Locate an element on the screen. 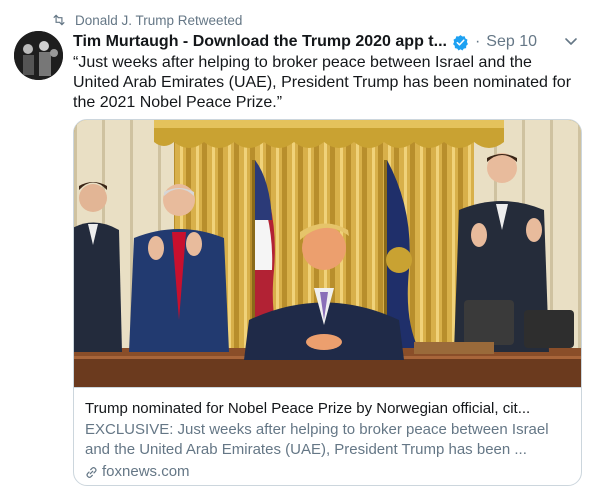 The height and width of the screenshot is (492, 592). retweet-context: Donald J. Trump Retweeted is located at coordinates (147, 20).